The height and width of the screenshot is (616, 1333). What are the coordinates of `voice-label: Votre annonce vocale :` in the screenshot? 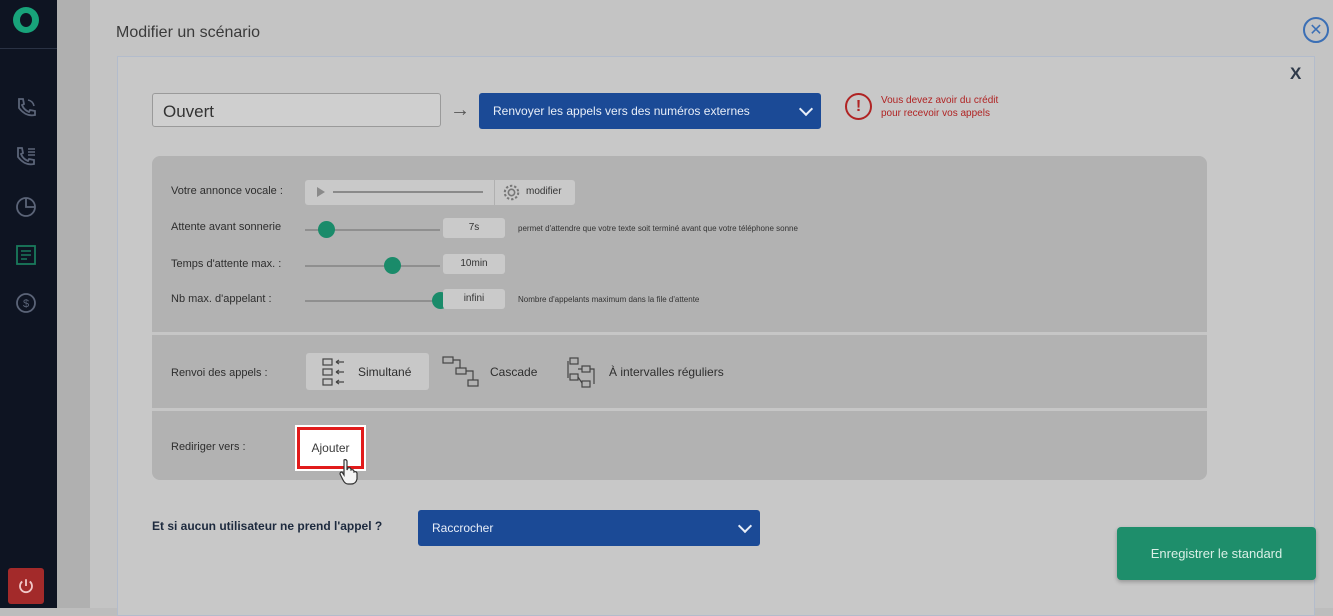 It's located at (227, 191).